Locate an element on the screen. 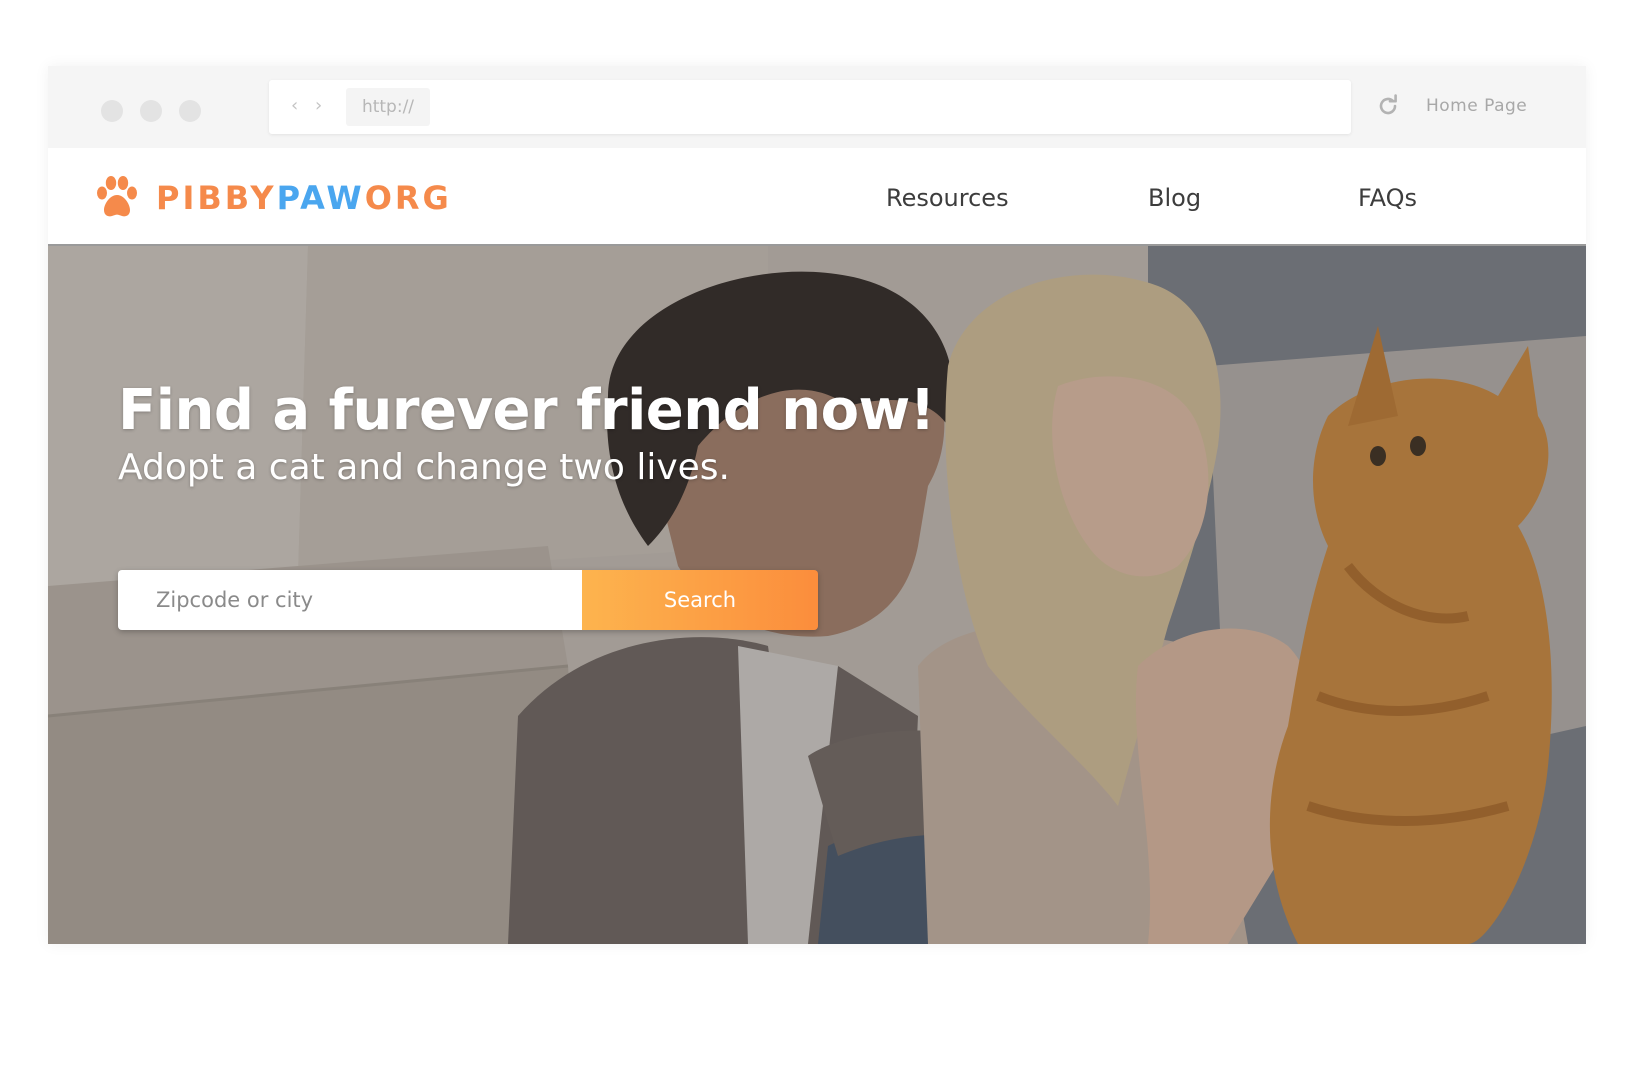 The image size is (1631, 1081). chevron-left-icon: ‹ is located at coordinates (294, 106).